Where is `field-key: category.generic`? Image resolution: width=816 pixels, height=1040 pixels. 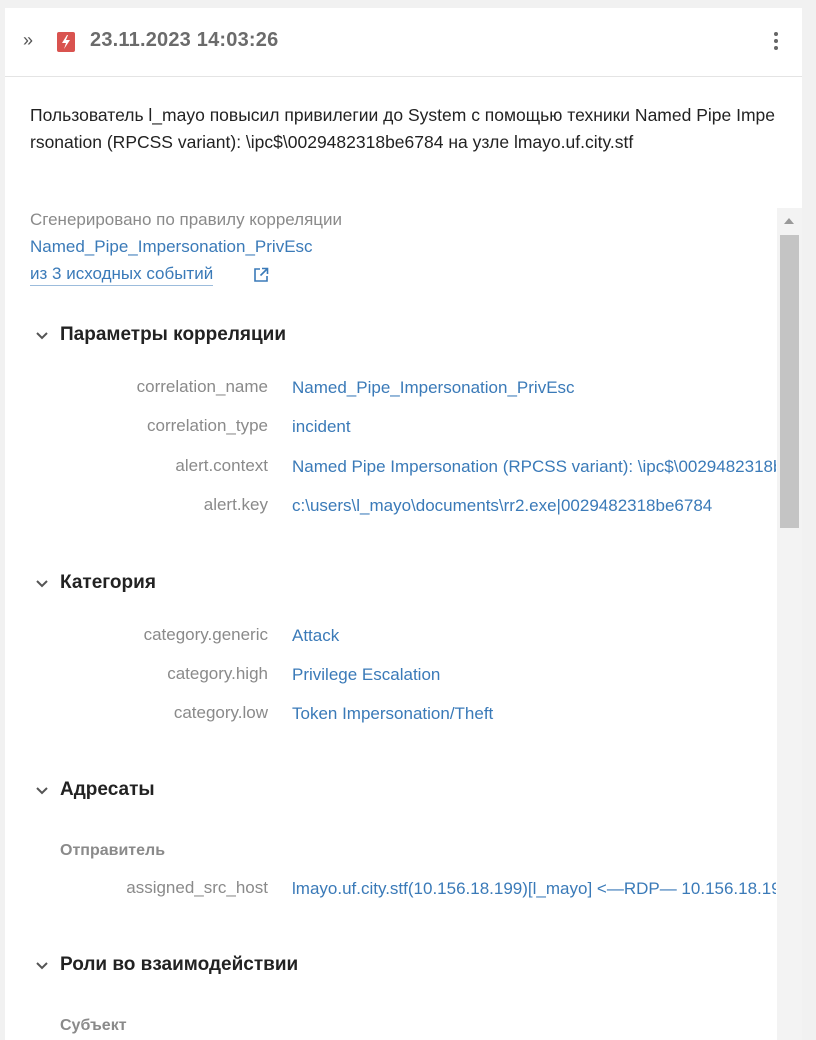 field-key: category.generic is located at coordinates (205, 634).